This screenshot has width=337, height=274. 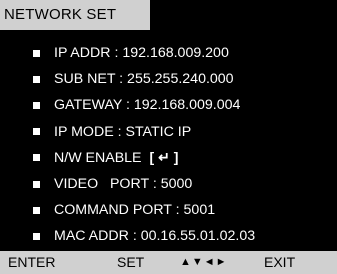 What do you see at coordinates (164, 157) in the screenshot?
I see `enter-key-icon: [ ↵ ]` at bounding box center [164, 157].